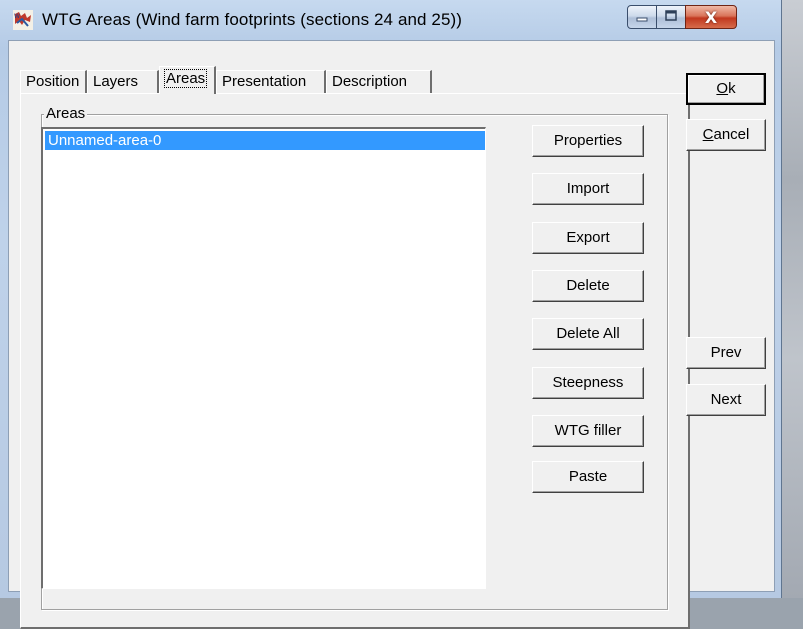  I want to click on maximize-icon, so click(671, 17).